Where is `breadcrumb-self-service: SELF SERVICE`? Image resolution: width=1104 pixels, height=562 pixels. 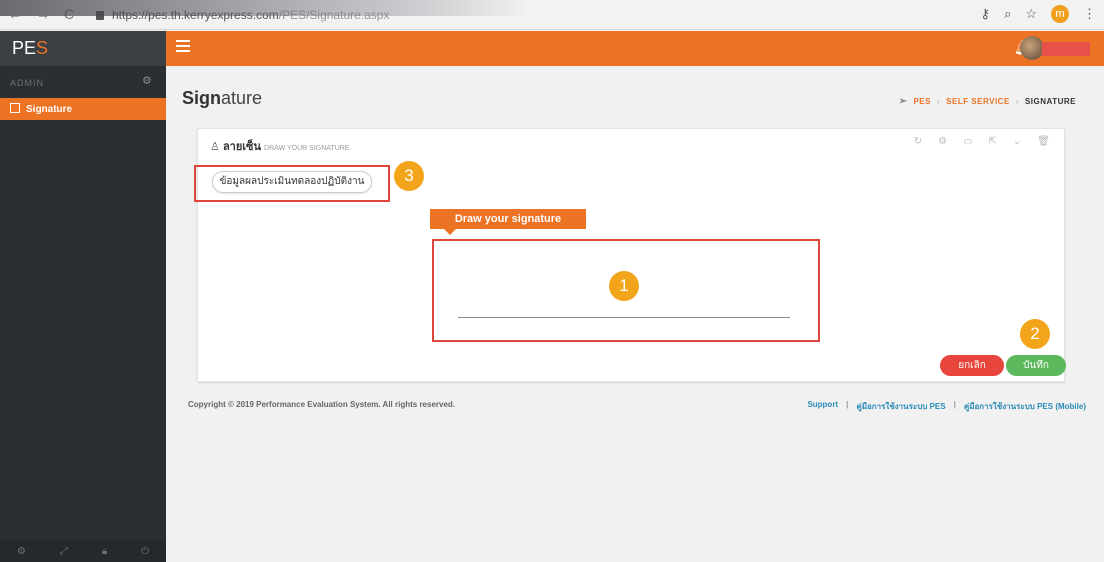 breadcrumb-self-service: SELF SERVICE is located at coordinates (978, 101).